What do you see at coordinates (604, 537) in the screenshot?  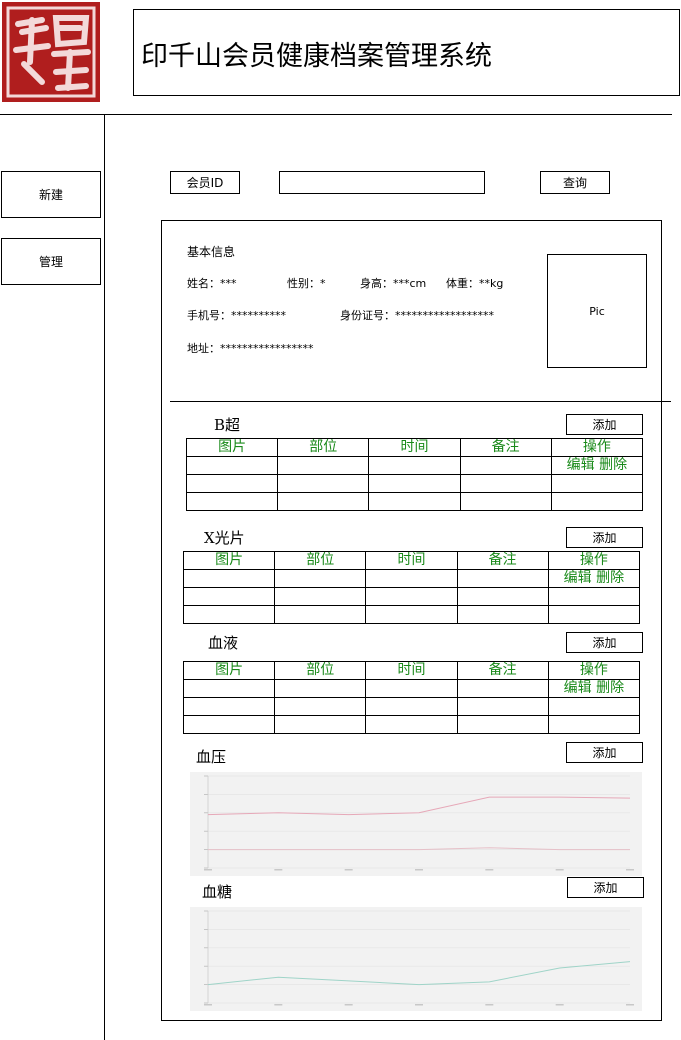 I see `xray-add-button: 添加` at bounding box center [604, 537].